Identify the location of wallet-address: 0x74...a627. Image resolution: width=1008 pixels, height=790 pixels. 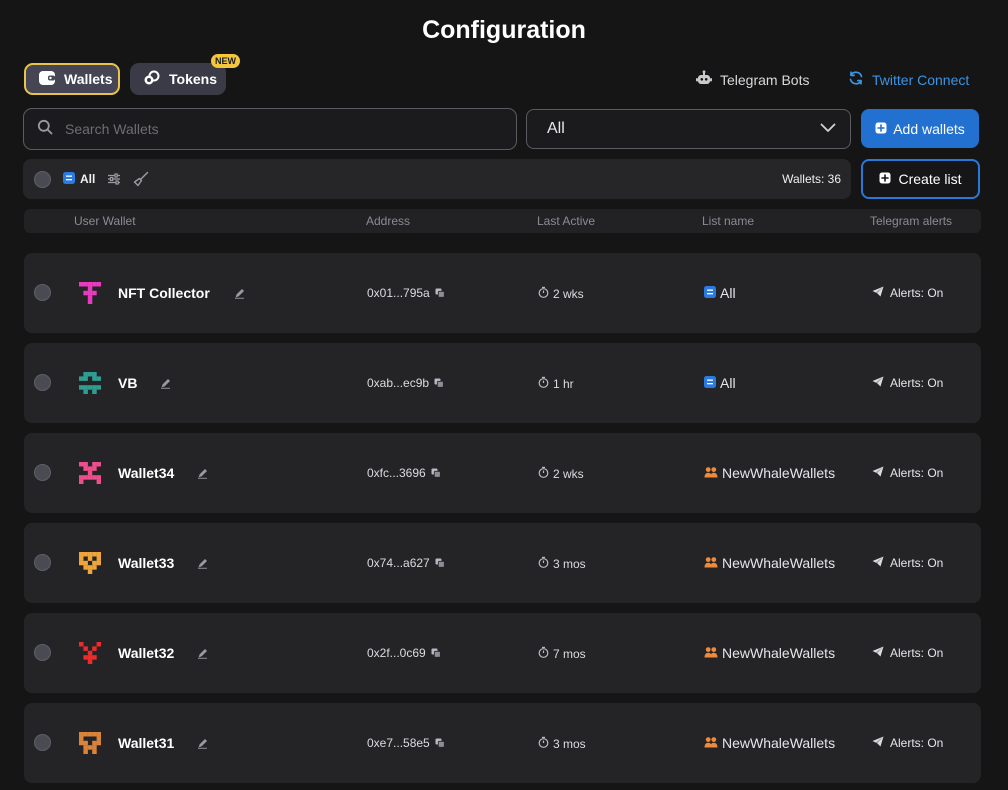
(406, 563).